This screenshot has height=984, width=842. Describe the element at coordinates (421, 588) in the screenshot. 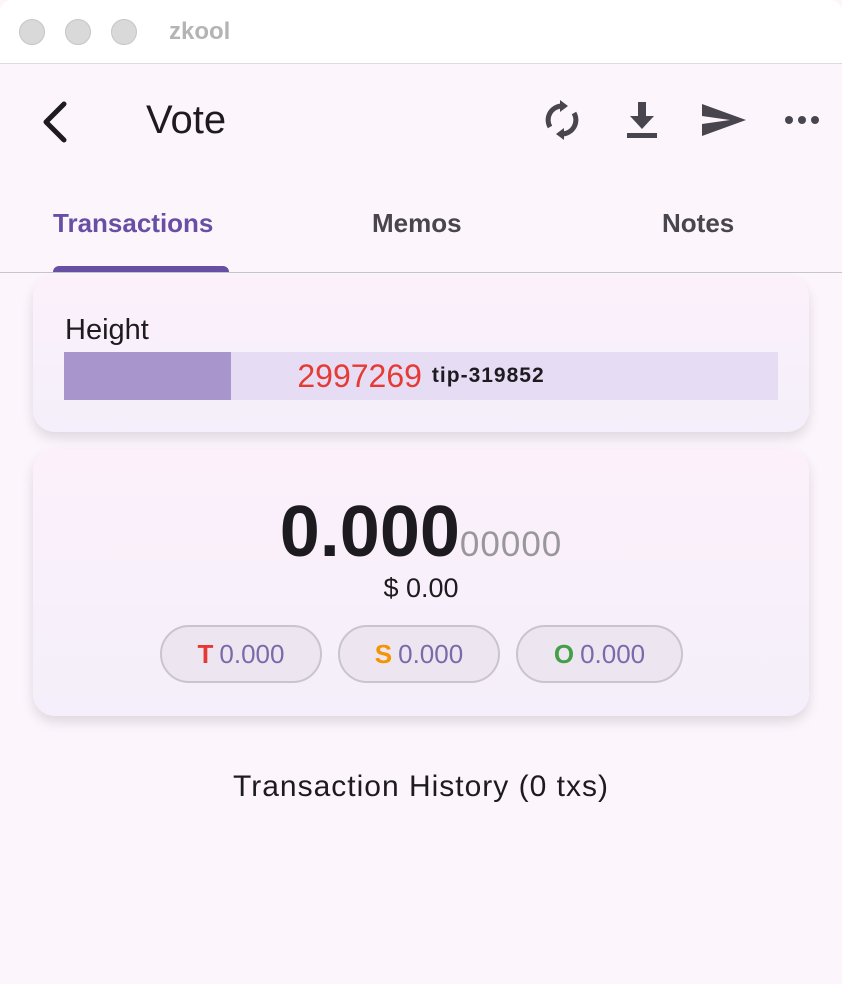

I see `fiat-balance: $ 0.00` at that location.